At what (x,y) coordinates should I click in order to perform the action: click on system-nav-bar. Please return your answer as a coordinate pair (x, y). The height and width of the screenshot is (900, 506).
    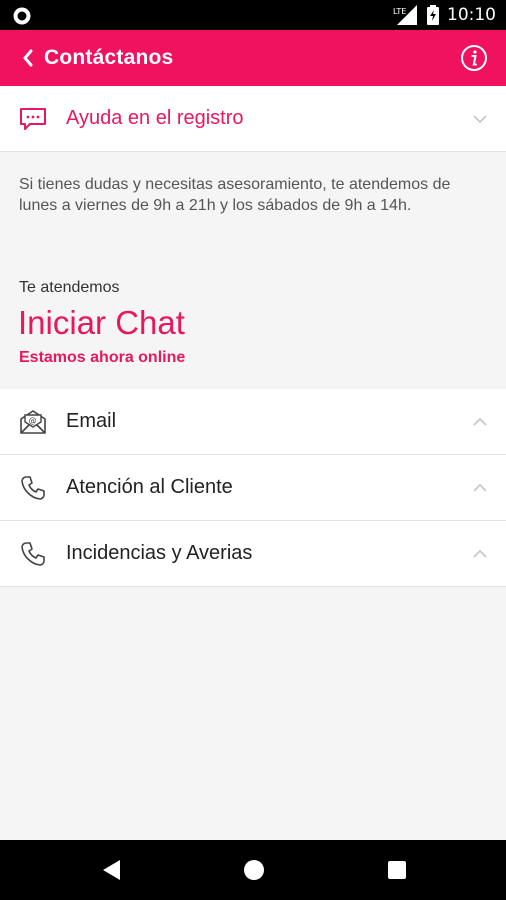
    Looking at the image, I should click on (253, 870).